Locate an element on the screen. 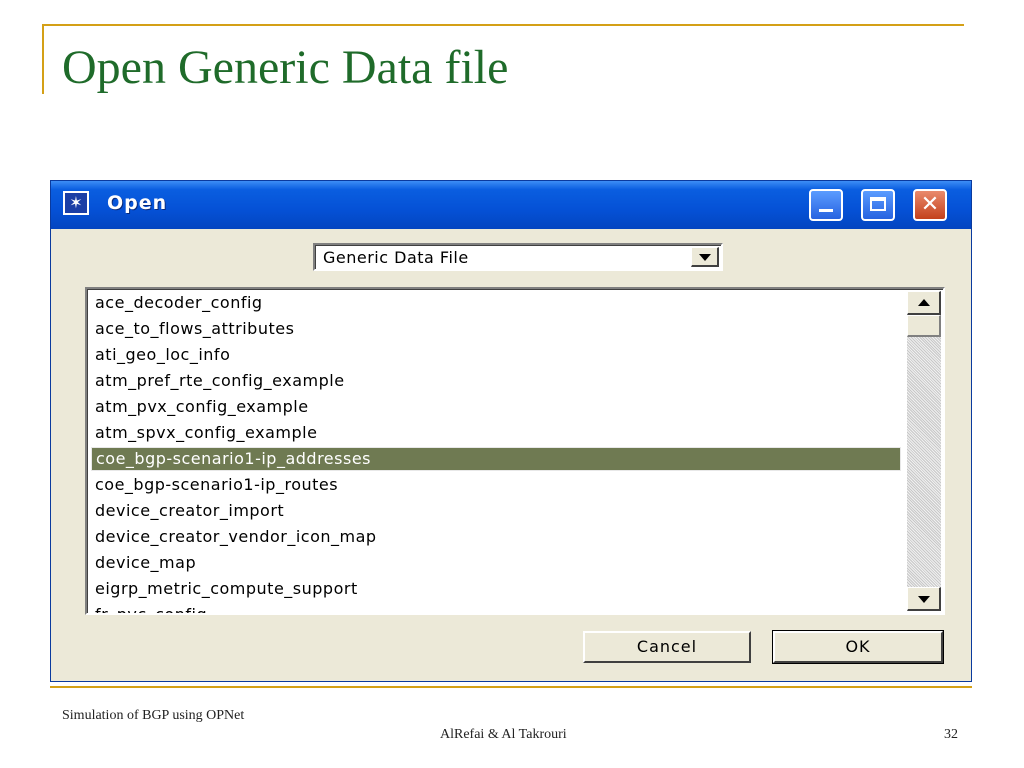  footer-author-text: AlRefai & Al Takrouri is located at coordinates (503, 734).